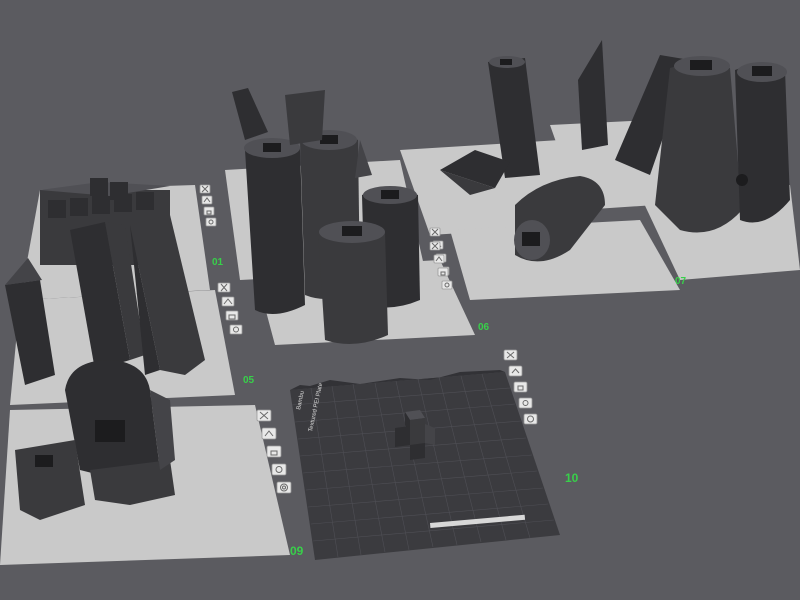 The width and height of the screenshot is (800, 600). I want to click on plate-label-06: 06, so click(484, 327).